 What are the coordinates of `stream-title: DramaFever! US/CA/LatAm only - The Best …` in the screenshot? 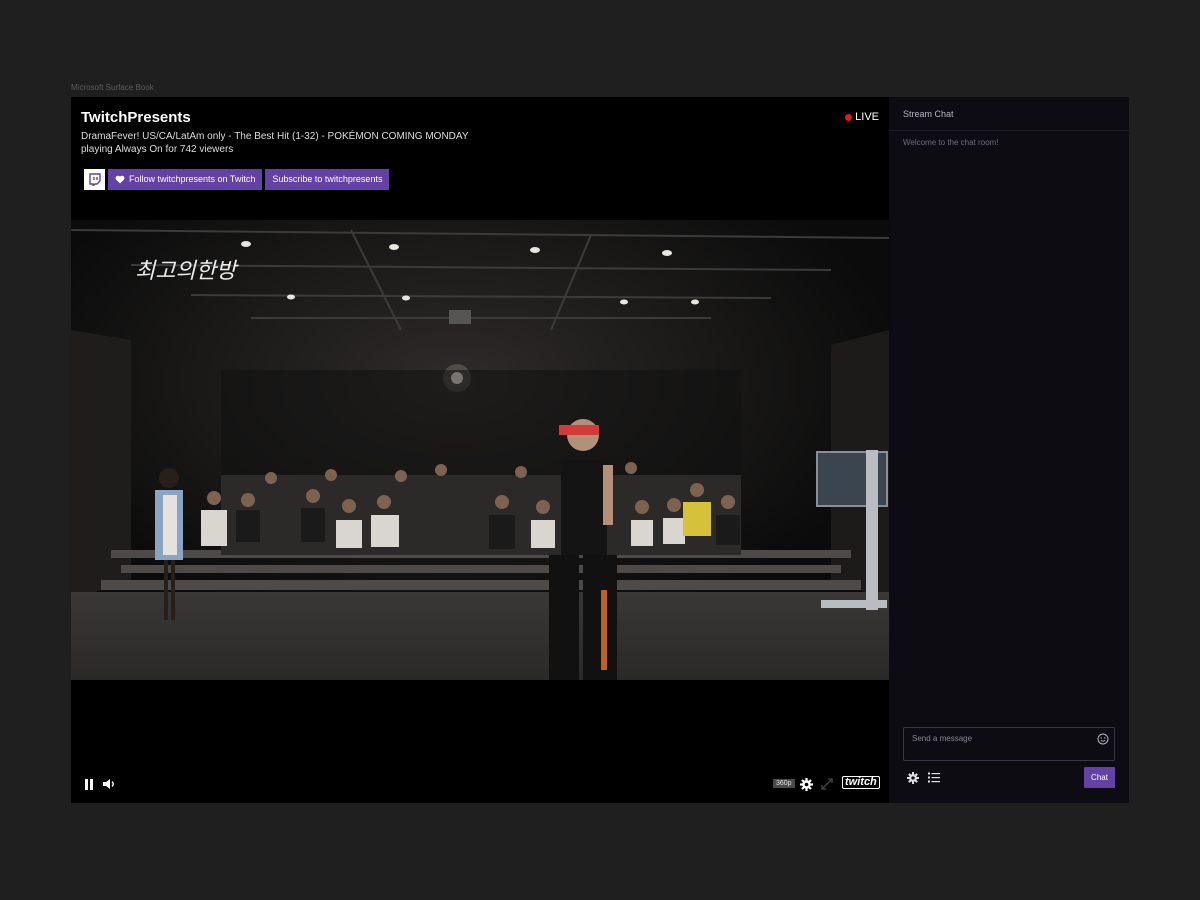 It's located at (275, 136).